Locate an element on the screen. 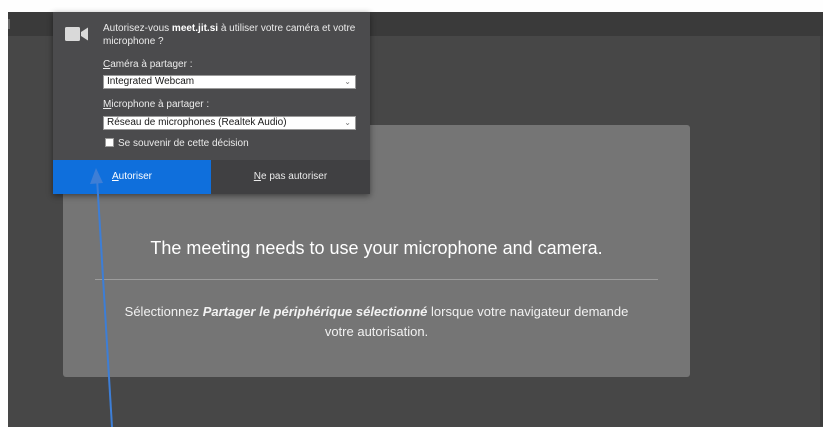  mic-label: Microphone à partager : is located at coordinates (156, 104).